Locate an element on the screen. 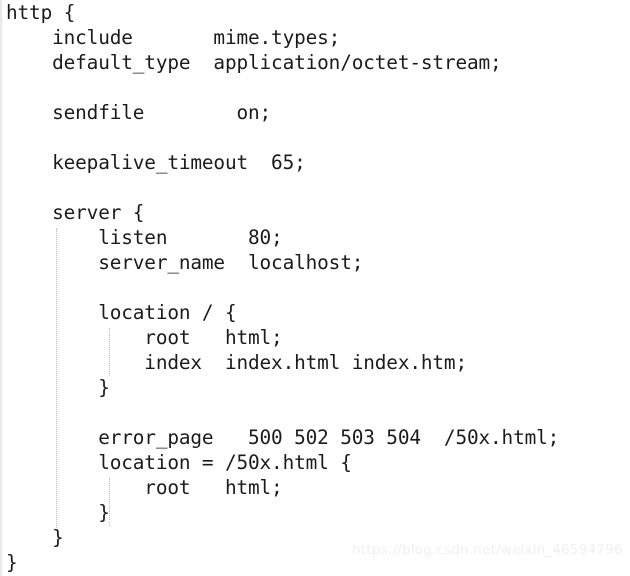 This screenshot has height=576, width=630. code-line: server_name localhost; is located at coordinates (185, 262).